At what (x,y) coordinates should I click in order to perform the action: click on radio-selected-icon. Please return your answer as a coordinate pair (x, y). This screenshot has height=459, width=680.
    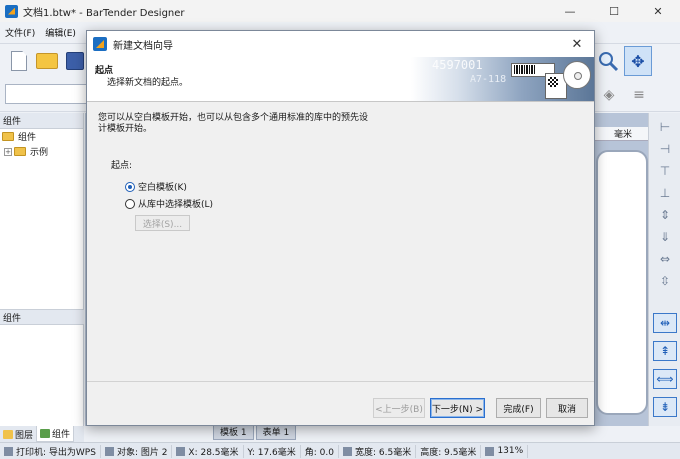
    Looking at the image, I should click on (130, 186).